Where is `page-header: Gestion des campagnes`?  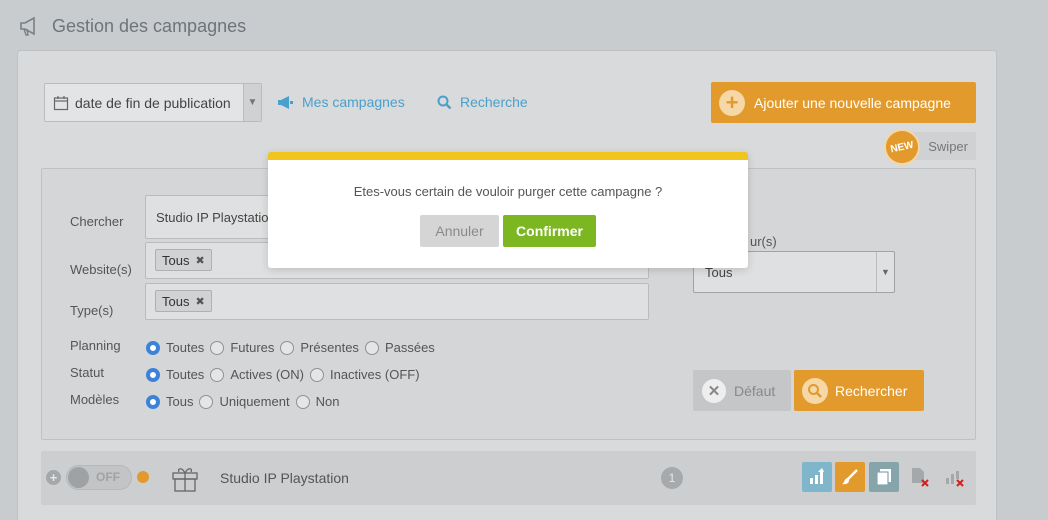 page-header: Gestion des campagnes is located at coordinates (132, 26).